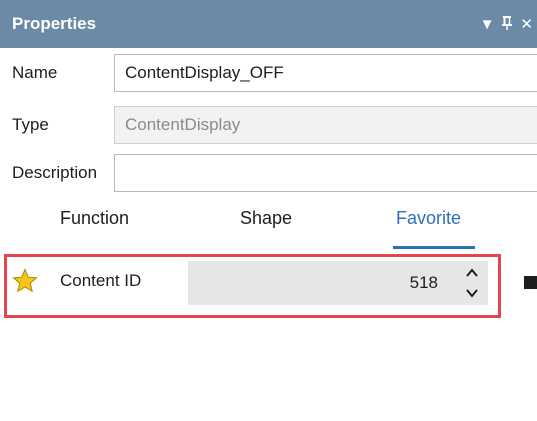 The image size is (537, 421). What do you see at coordinates (101, 280) in the screenshot?
I see `content-id-label: Content ID` at bounding box center [101, 280].